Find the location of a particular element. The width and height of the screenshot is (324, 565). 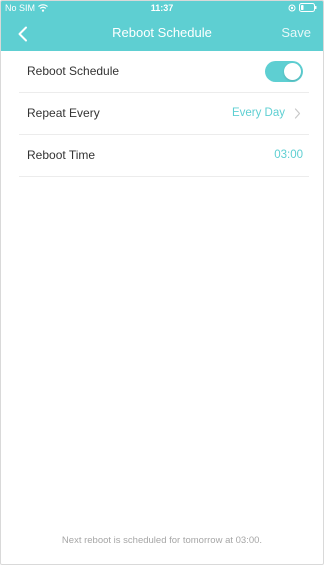

nav-bar: Reboot Schedule Save is located at coordinates (162, 34).